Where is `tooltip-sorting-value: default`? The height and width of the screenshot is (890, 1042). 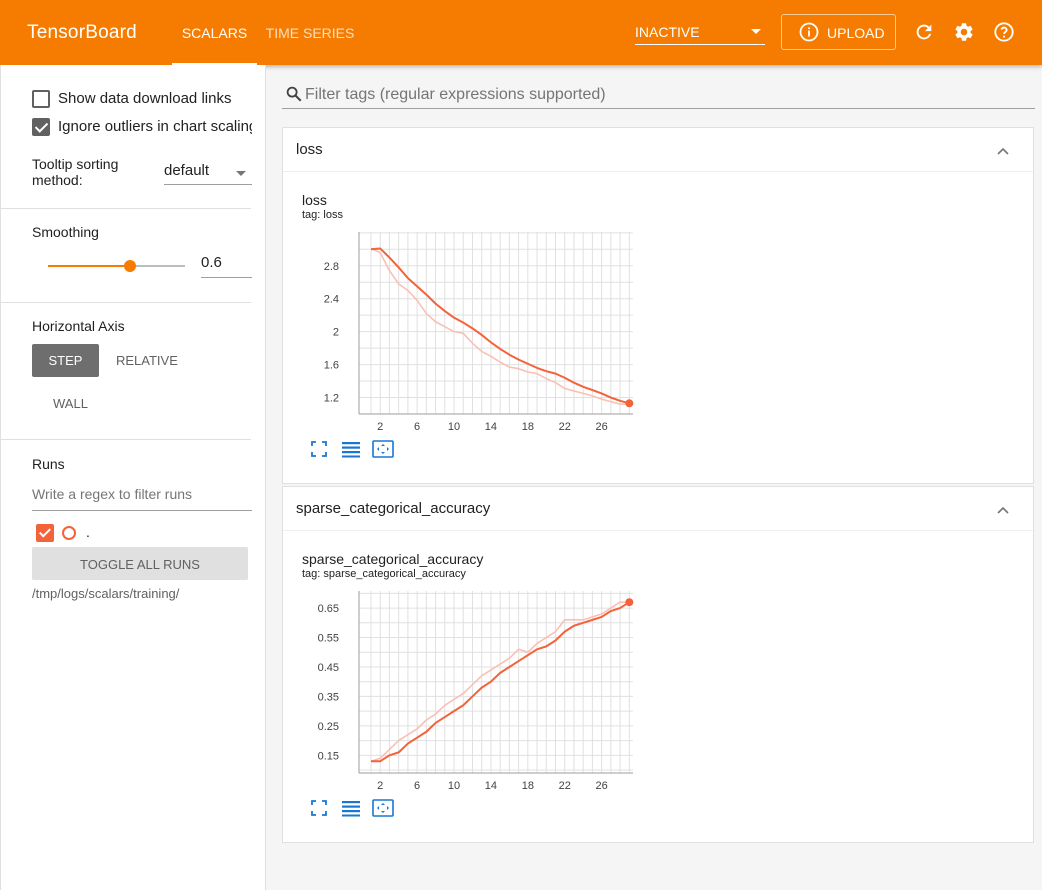 tooltip-sorting-value: default is located at coordinates (187, 170).